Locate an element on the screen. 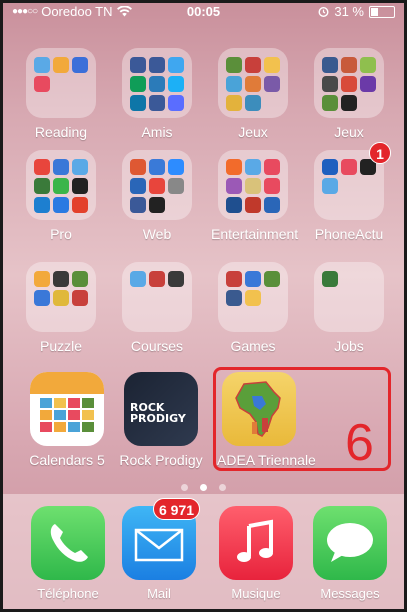  calendars-5-icon is located at coordinates (67, 409).